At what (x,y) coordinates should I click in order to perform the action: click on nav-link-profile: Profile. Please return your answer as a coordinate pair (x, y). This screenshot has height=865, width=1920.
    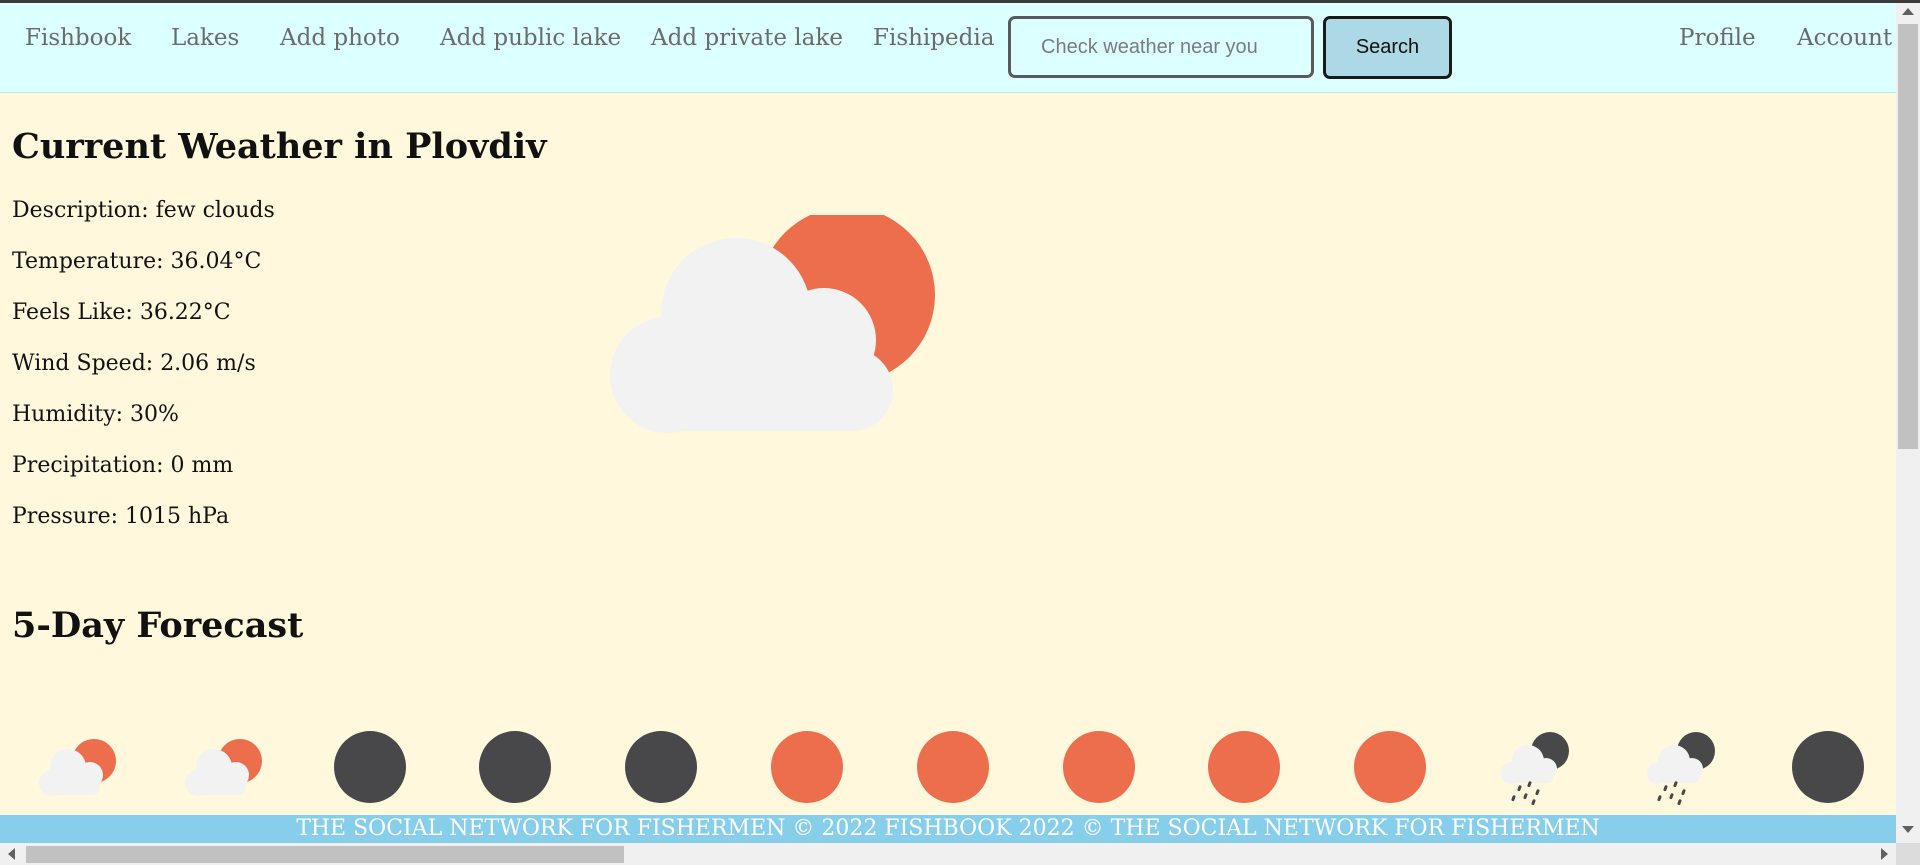
    Looking at the image, I should click on (1717, 38).